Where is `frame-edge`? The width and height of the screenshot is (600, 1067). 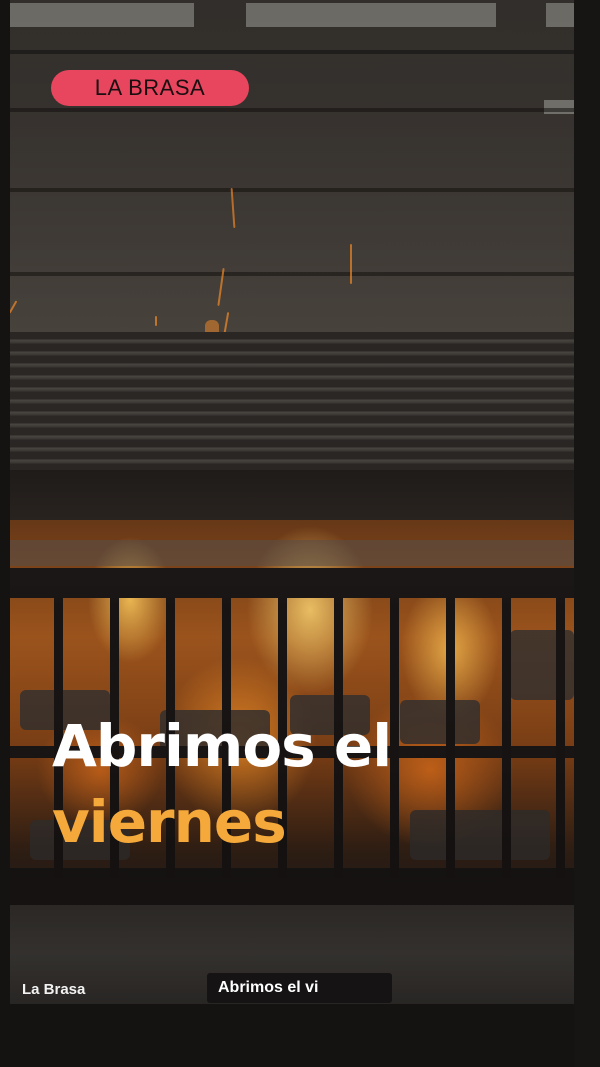
frame-edge is located at coordinates (587, 533).